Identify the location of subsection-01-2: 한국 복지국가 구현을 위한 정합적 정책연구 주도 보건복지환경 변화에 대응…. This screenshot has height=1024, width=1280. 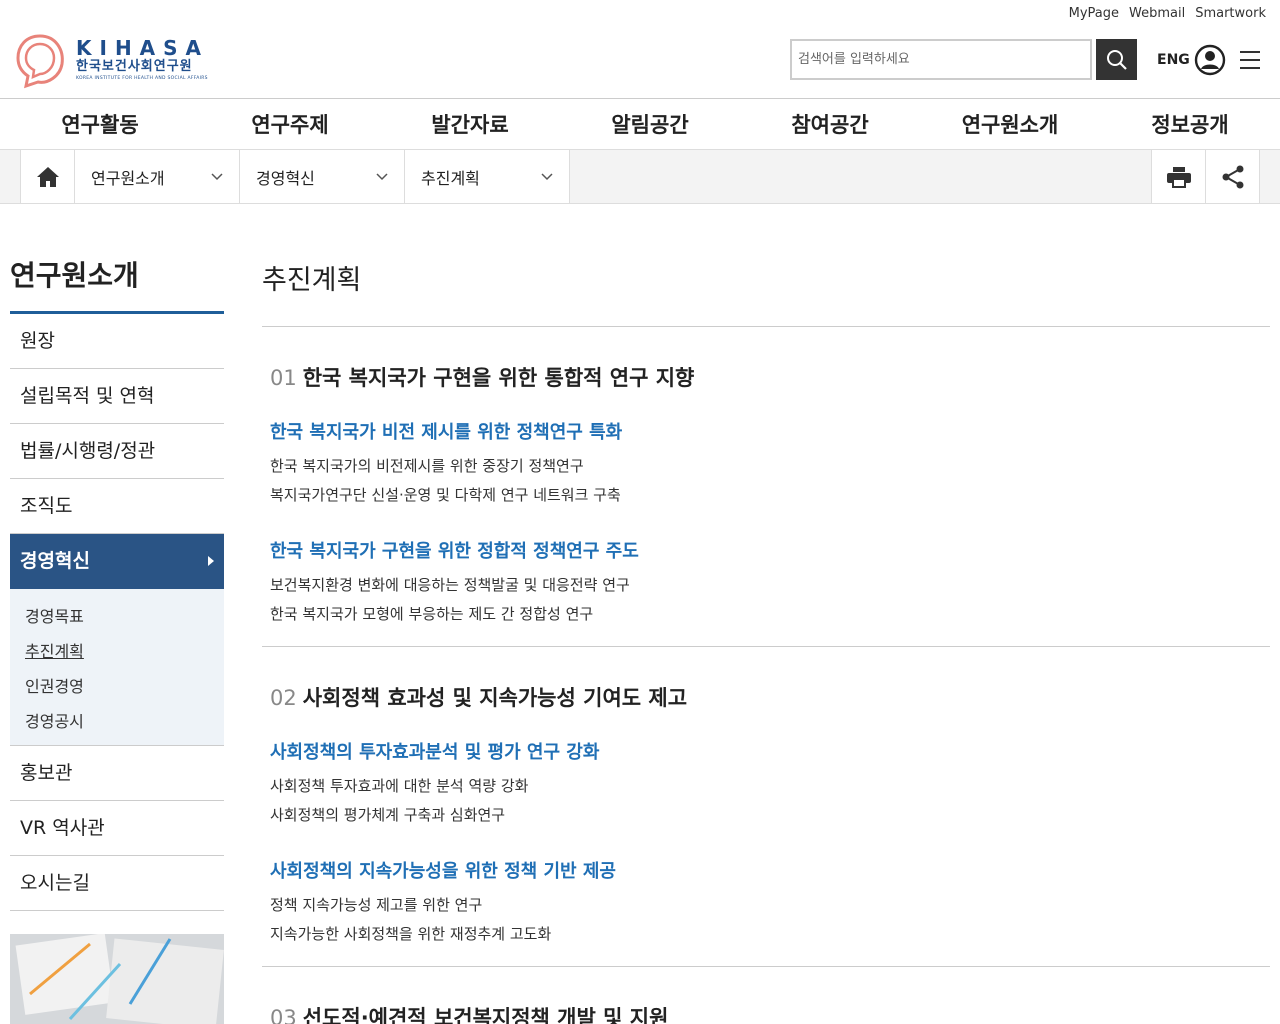
(766, 583).